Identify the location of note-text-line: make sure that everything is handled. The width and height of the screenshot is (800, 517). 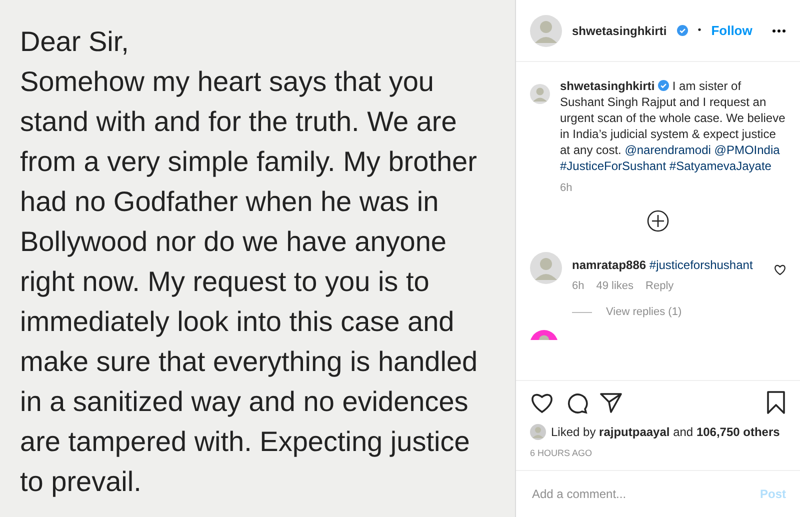
(249, 362).